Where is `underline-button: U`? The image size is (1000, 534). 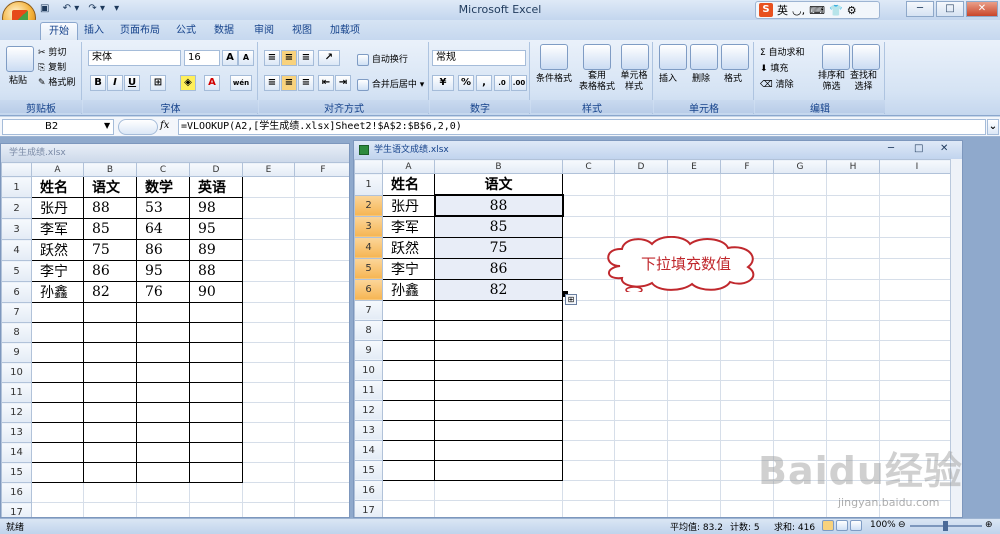
underline-button: U is located at coordinates (132, 83).